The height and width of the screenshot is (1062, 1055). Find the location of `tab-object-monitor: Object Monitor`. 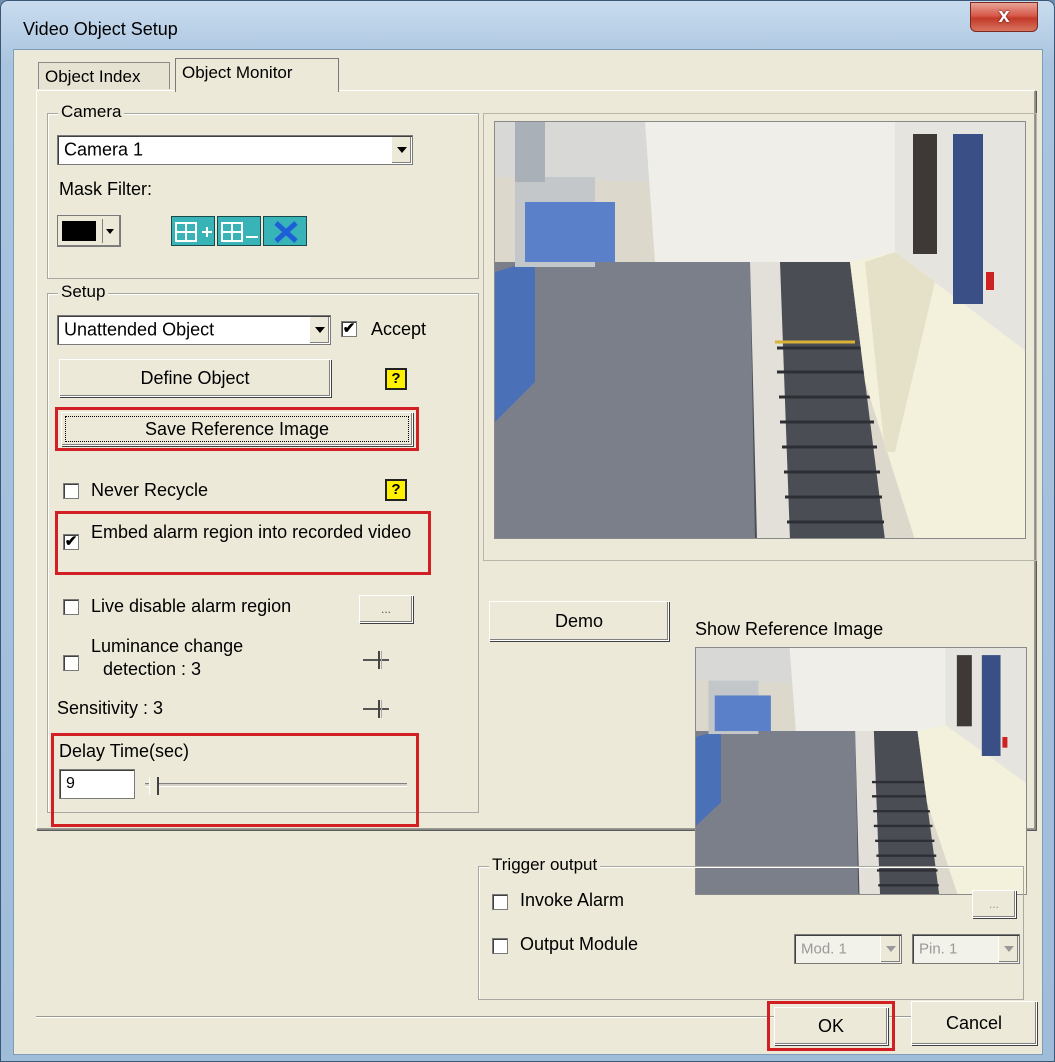

tab-object-monitor: Object Monitor is located at coordinates (257, 75).